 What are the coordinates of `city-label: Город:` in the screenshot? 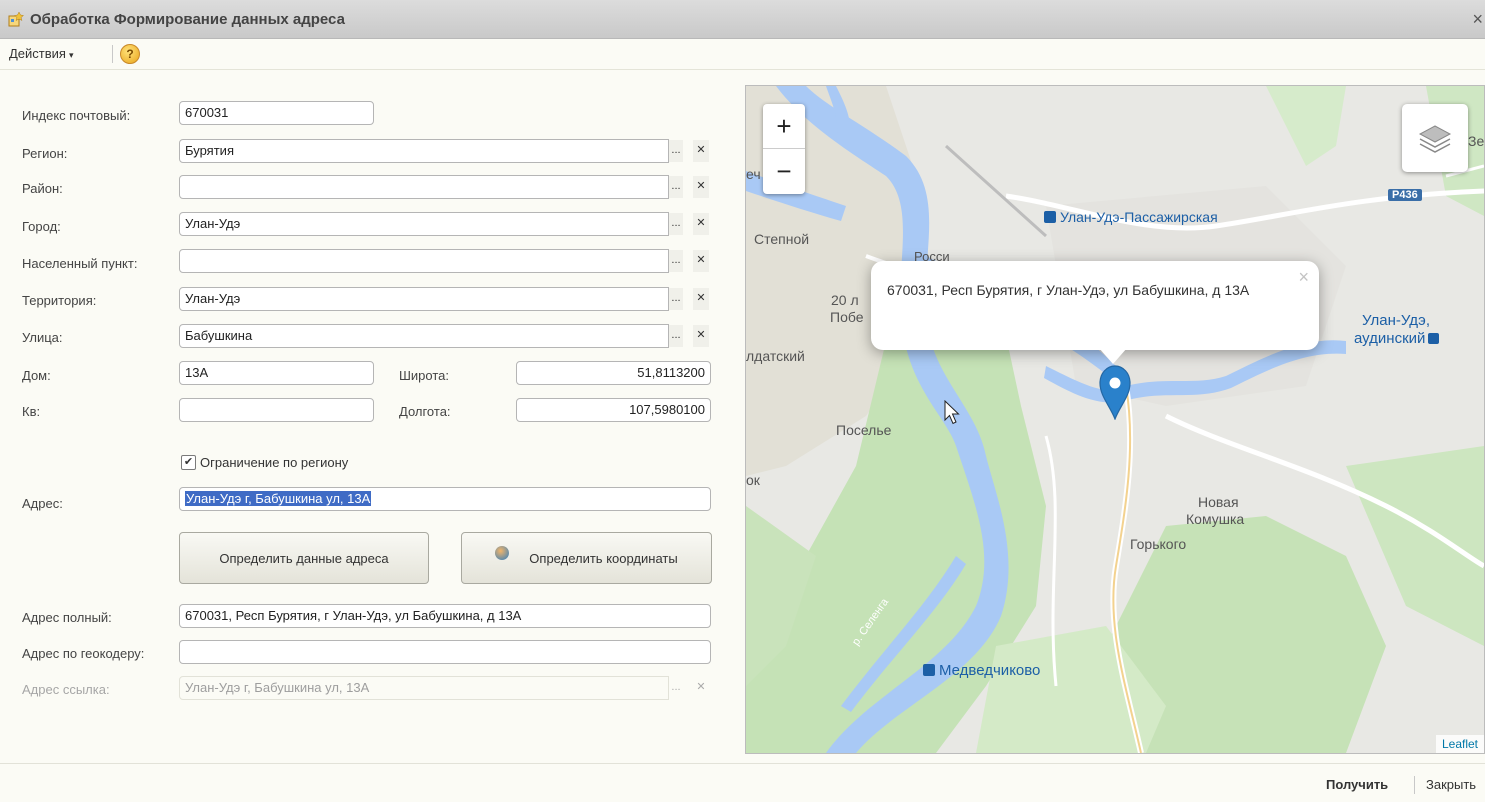 It's located at (41, 226).